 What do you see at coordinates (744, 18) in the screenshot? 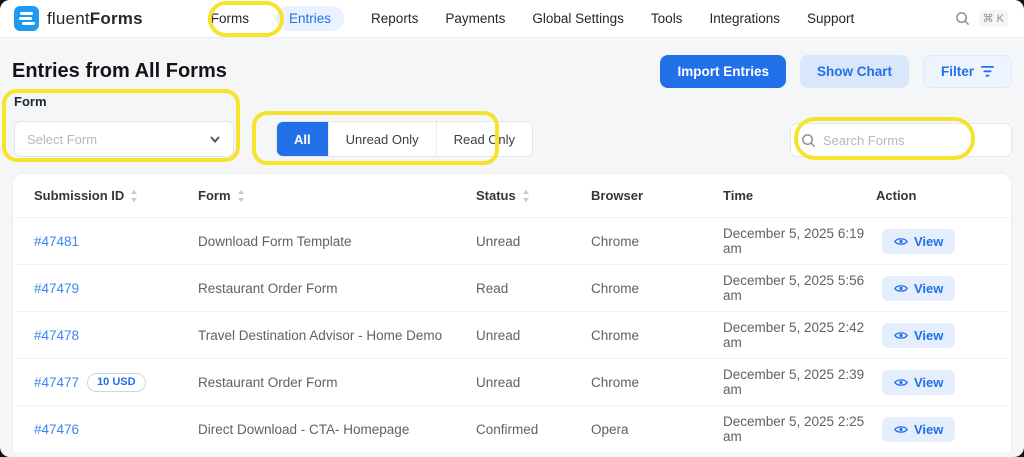
I see `nav-item-integrations: Integrations` at bounding box center [744, 18].